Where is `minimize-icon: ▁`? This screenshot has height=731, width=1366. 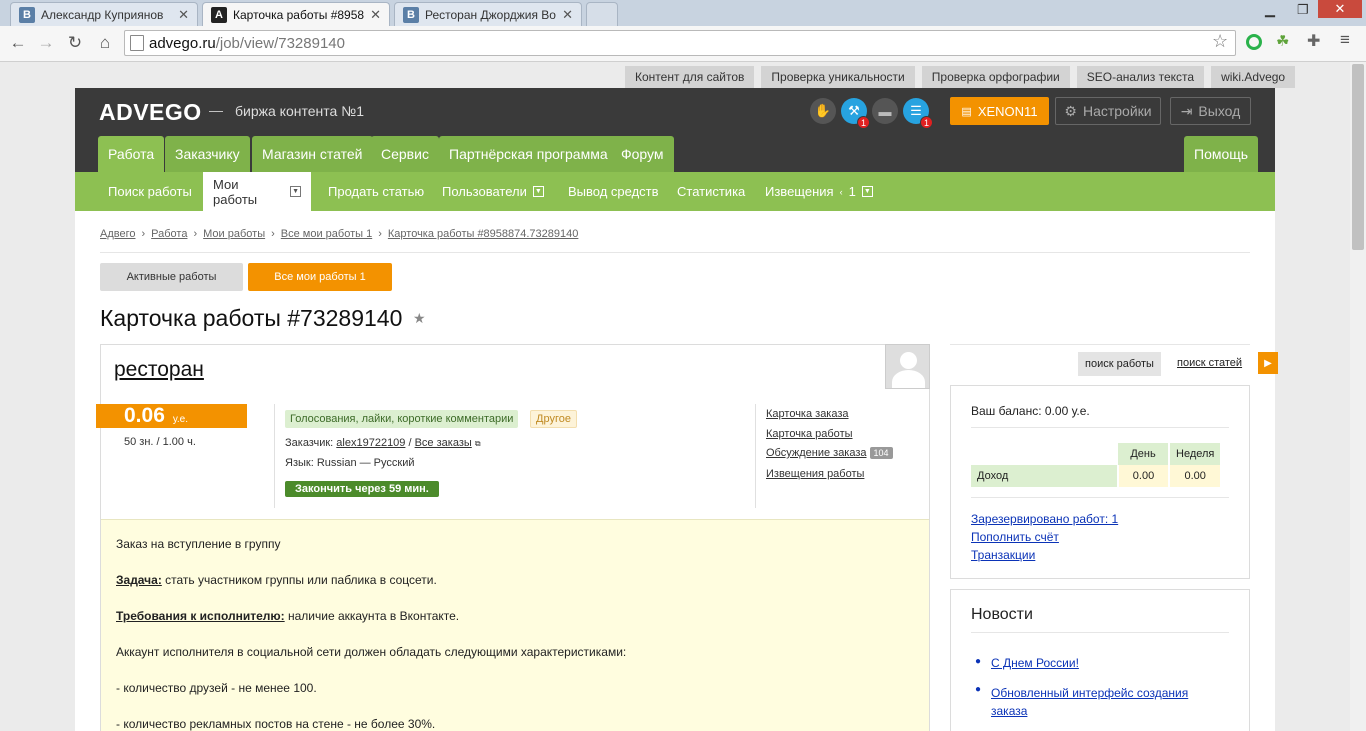 minimize-icon: ▁ is located at coordinates (1270, 10).